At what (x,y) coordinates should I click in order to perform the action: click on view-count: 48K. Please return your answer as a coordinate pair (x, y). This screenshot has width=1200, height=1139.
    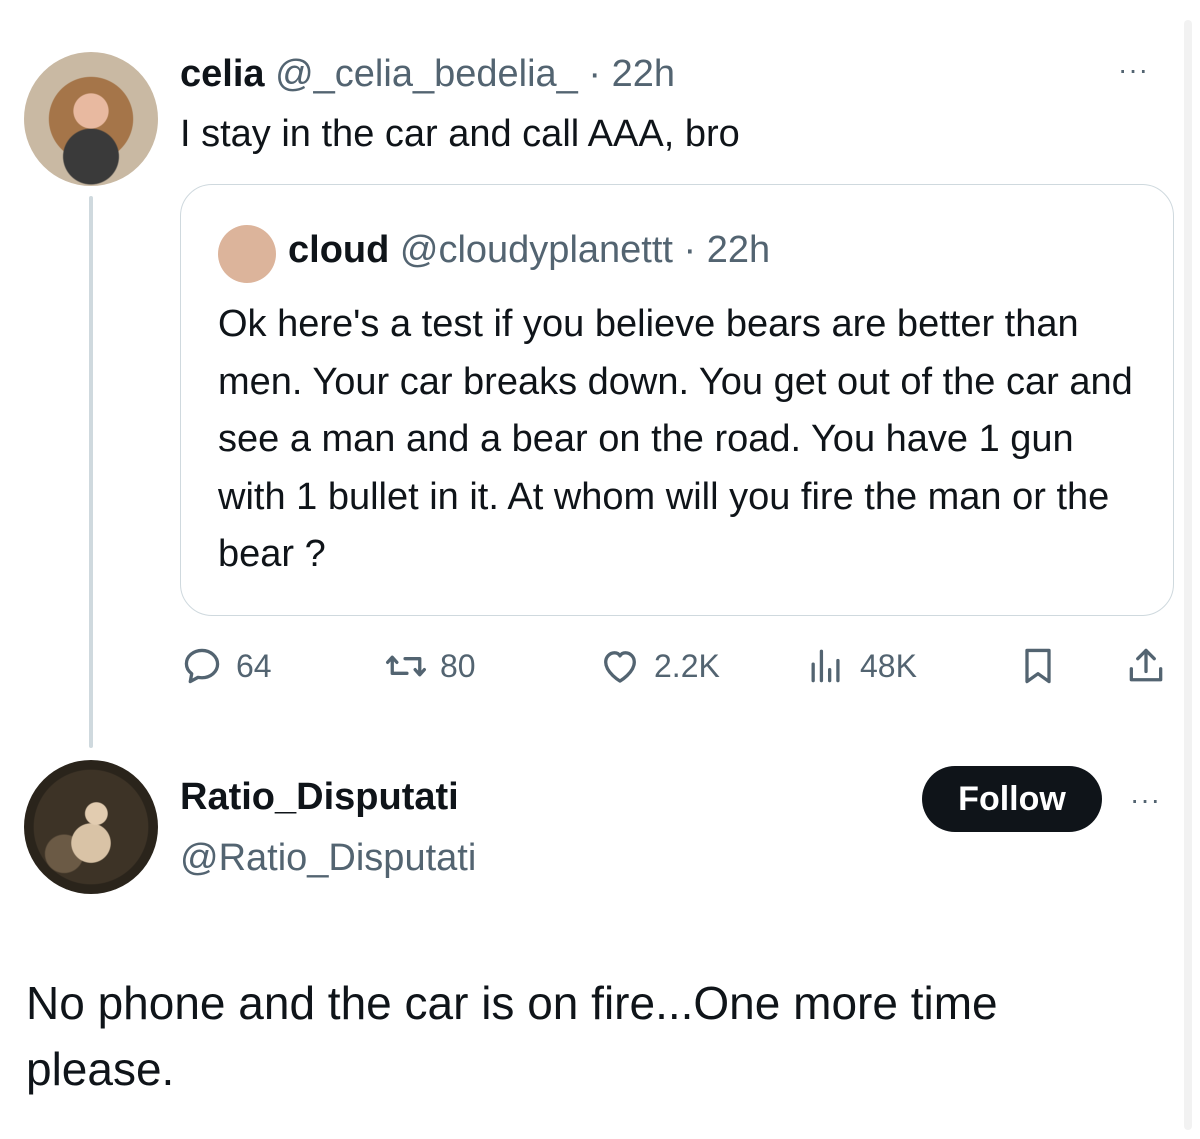
    Looking at the image, I should click on (888, 665).